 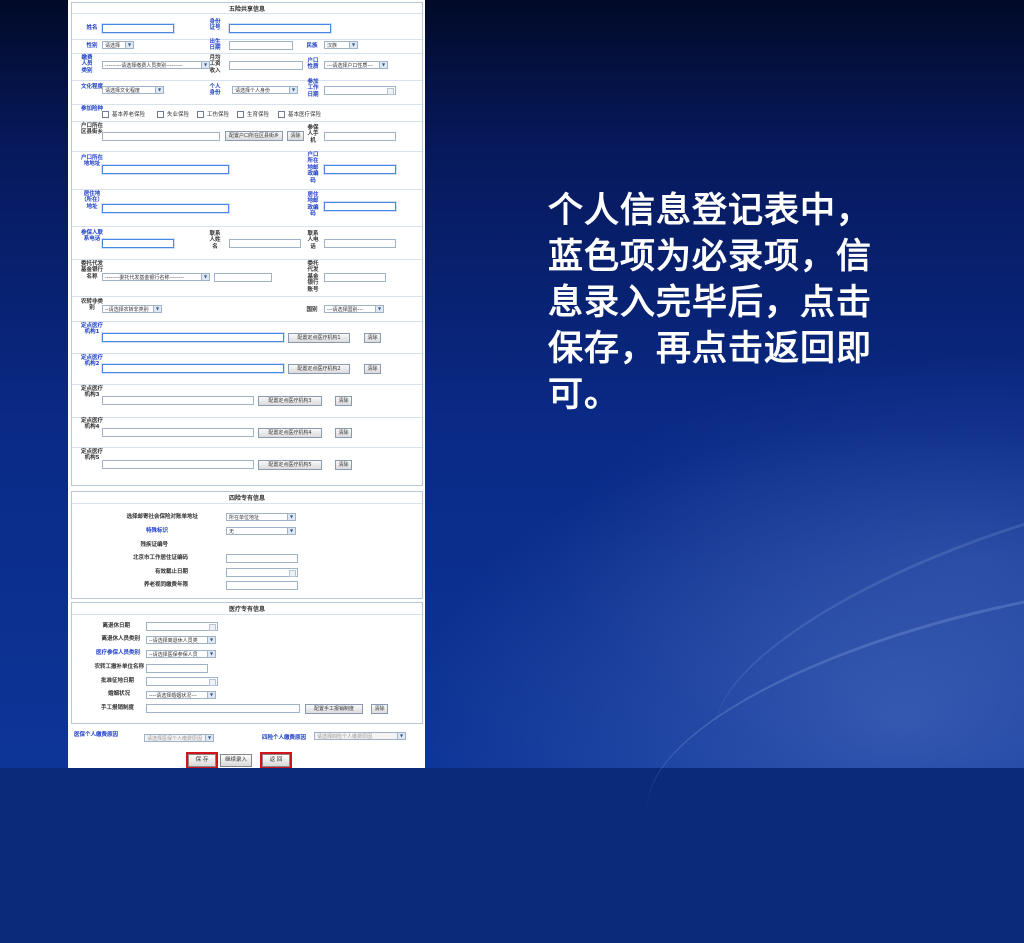 I want to click on clear-hospital-5-button: 清除, so click(x=343, y=465).